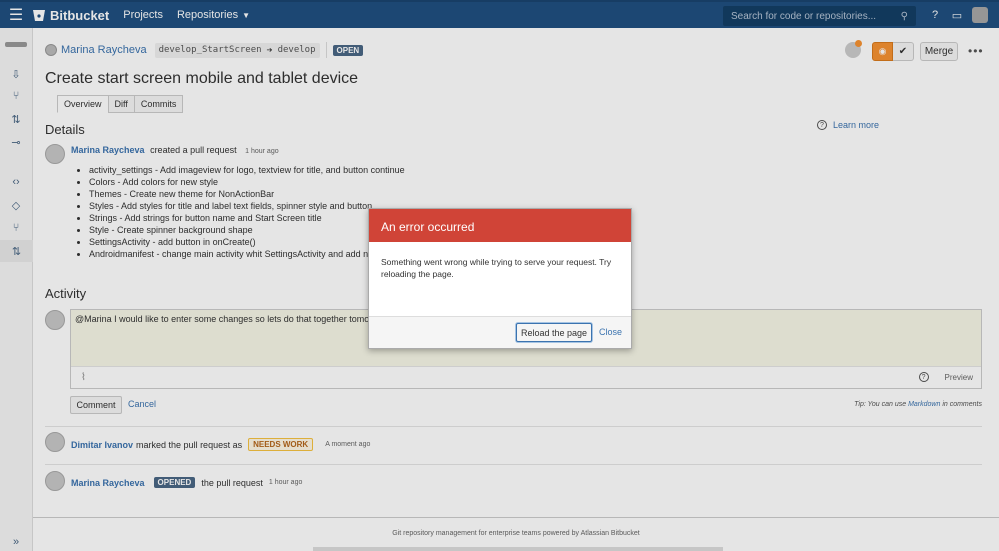 Image resolution: width=999 pixels, height=551 pixels. What do you see at coordinates (500, 332) in the screenshot?
I see `dialog-footer: Reload the page Close` at bounding box center [500, 332].